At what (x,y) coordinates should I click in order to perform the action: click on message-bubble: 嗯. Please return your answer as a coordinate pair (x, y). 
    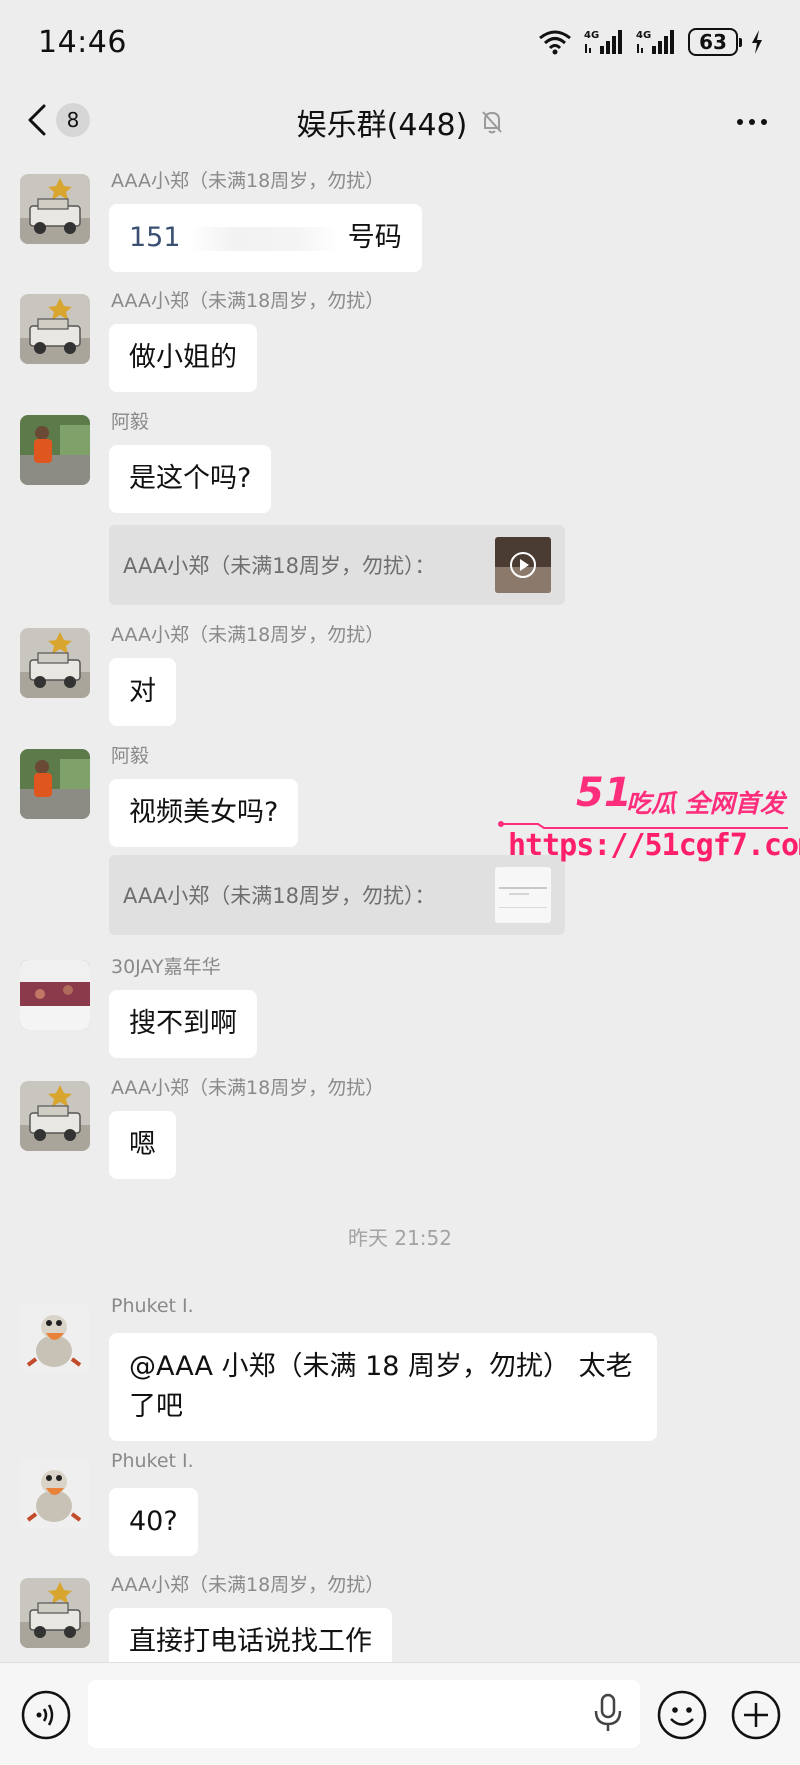
    Looking at the image, I should click on (142, 1145).